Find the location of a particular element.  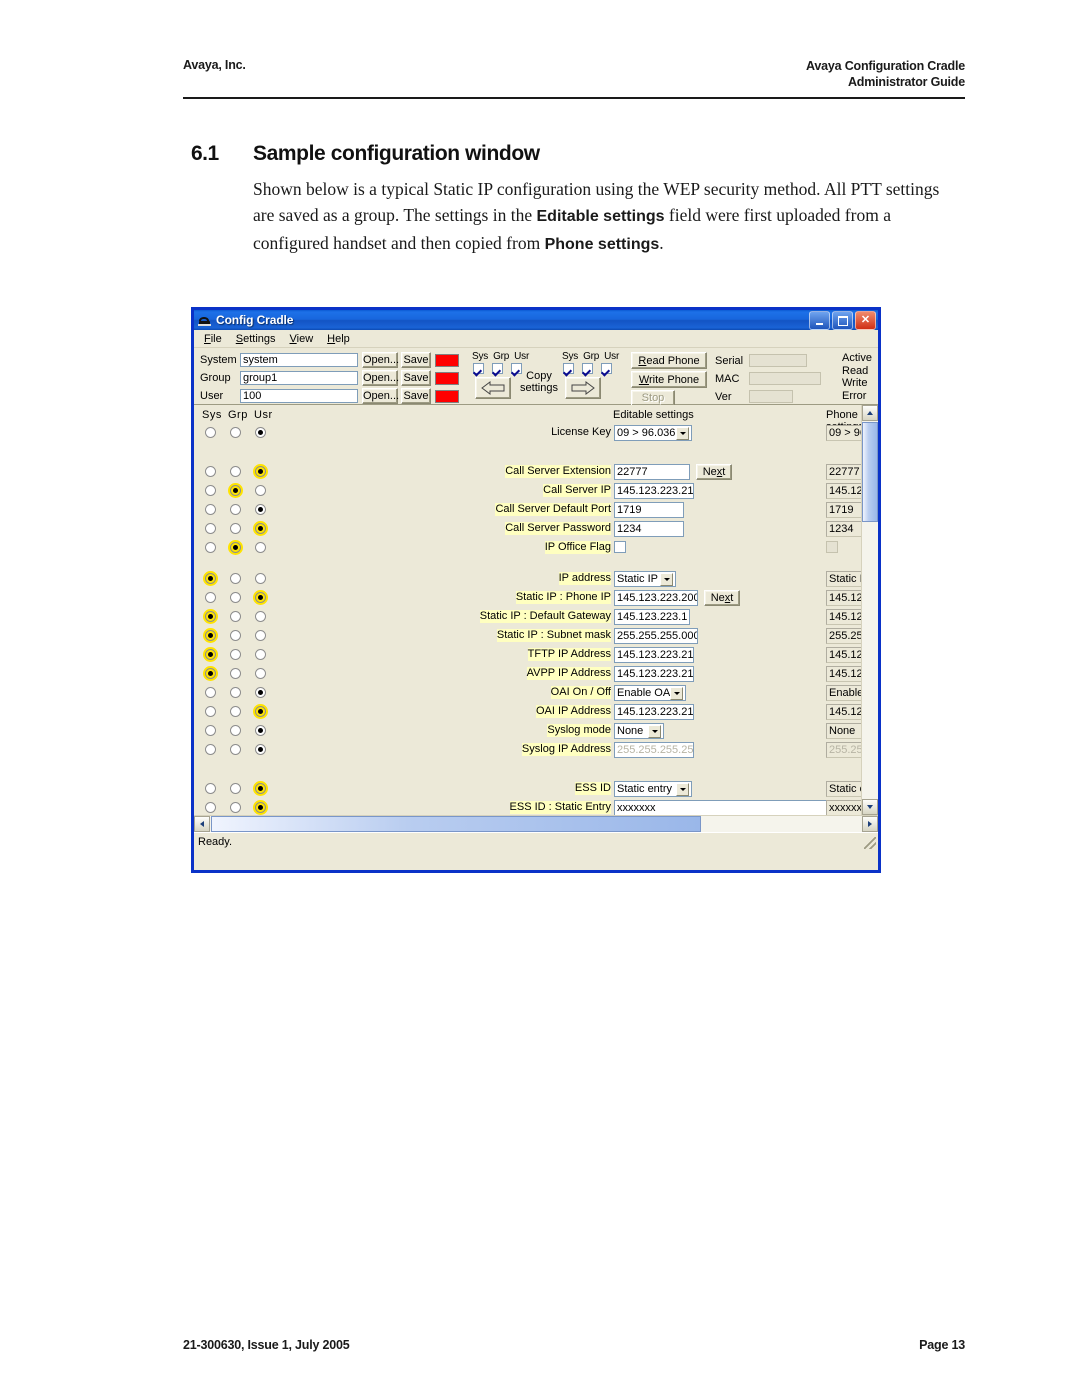

editable-input-15: 255.255.255.255 is located at coordinates (654, 750).